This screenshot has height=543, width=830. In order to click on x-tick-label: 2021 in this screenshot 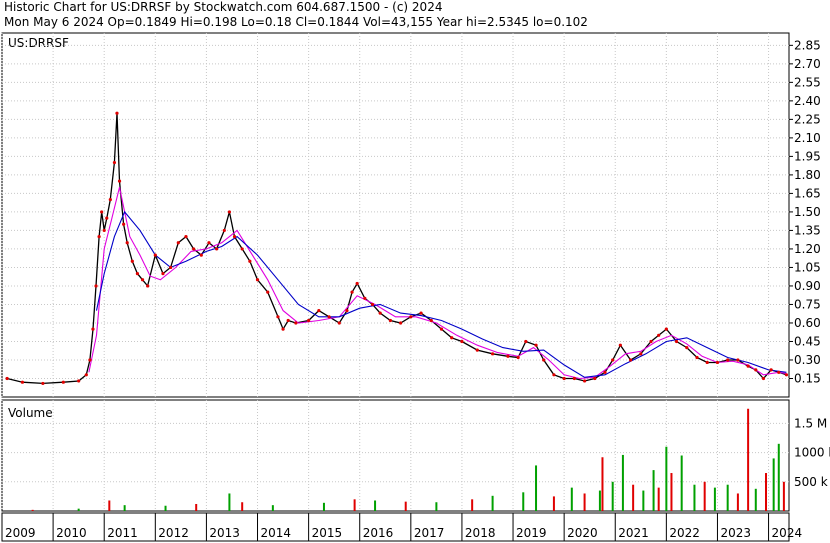, I will do `click(633, 533)`.